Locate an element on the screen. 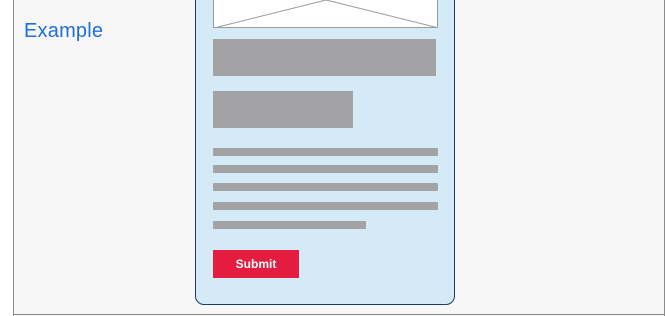 This screenshot has height=316, width=665. headline-placeholder is located at coordinates (324, 57).